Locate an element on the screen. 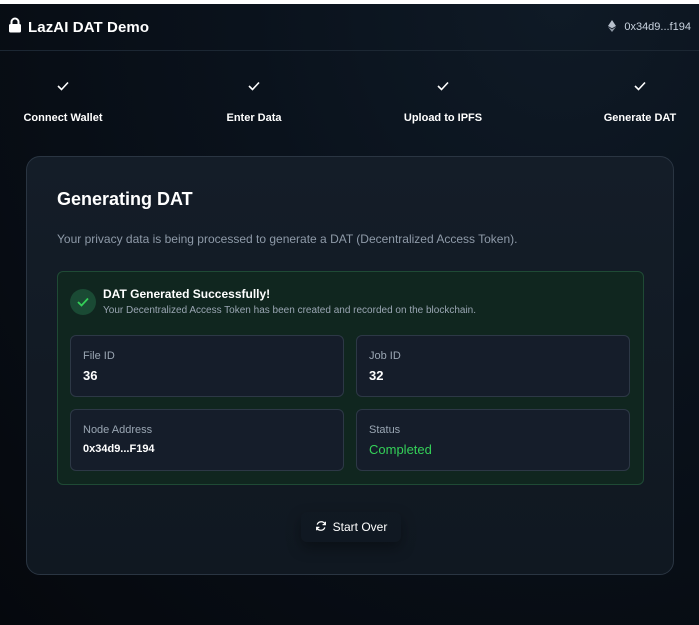 This screenshot has height=625, width=699. field-label: Job ID is located at coordinates (385, 356).